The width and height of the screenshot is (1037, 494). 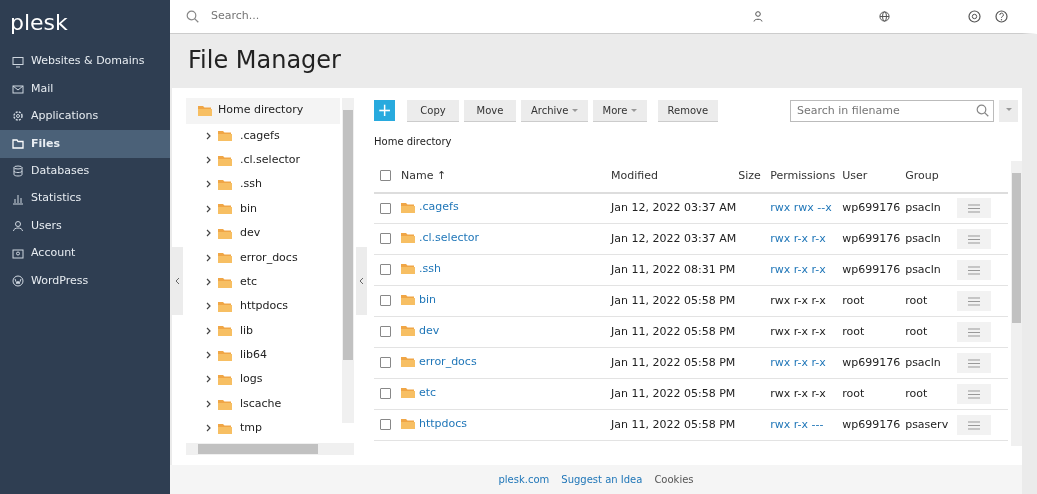 What do you see at coordinates (263, 331) in the screenshot?
I see `tree-item: lib` at bounding box center [263, 331].